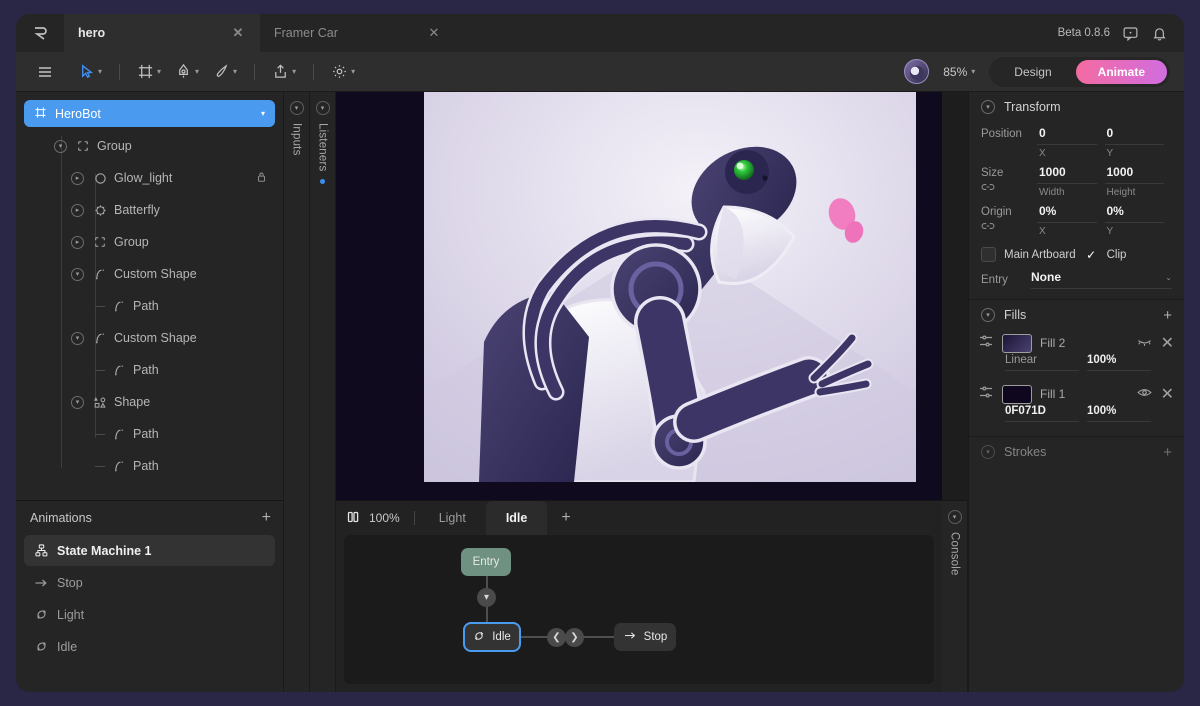 The width and height of the screenshot is (1200, 706). I want to click on rail-inputs: ▾ Inputs, so click(297, 392).